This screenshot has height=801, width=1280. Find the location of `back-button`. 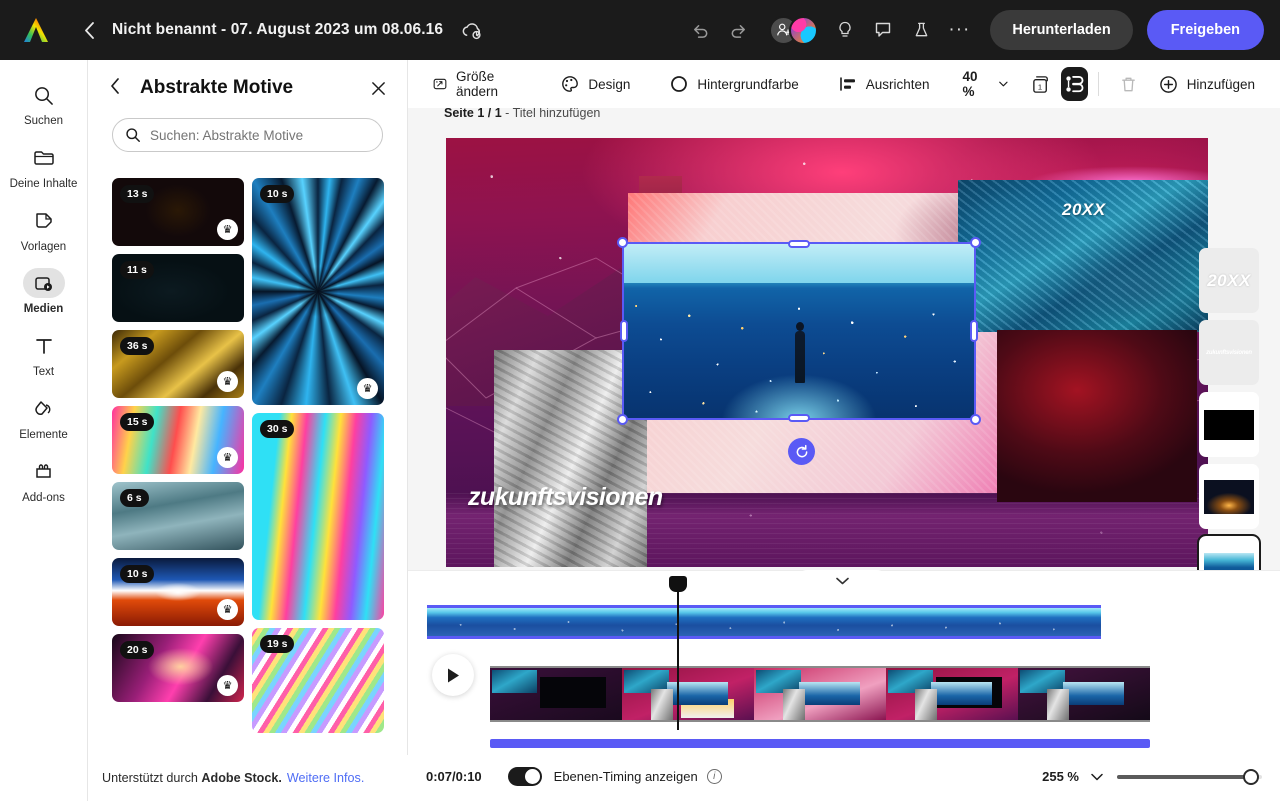

back-button is located at coordinates (89, 30).